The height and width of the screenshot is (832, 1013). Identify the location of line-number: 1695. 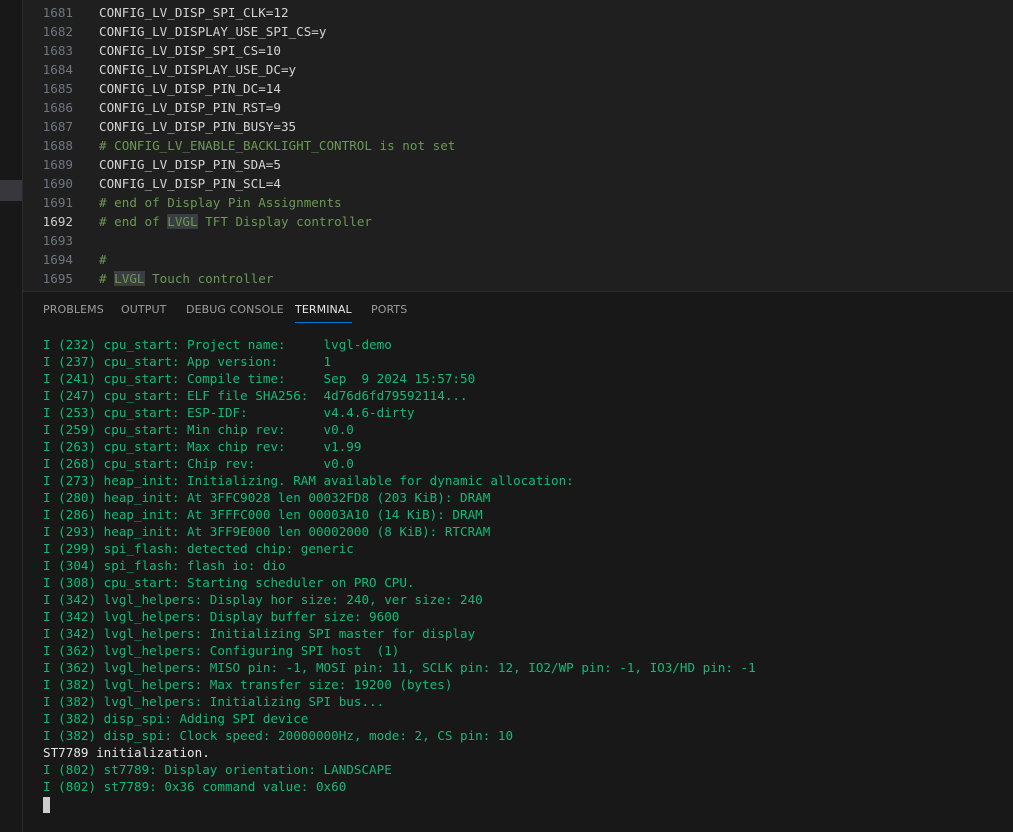
(57, 278).